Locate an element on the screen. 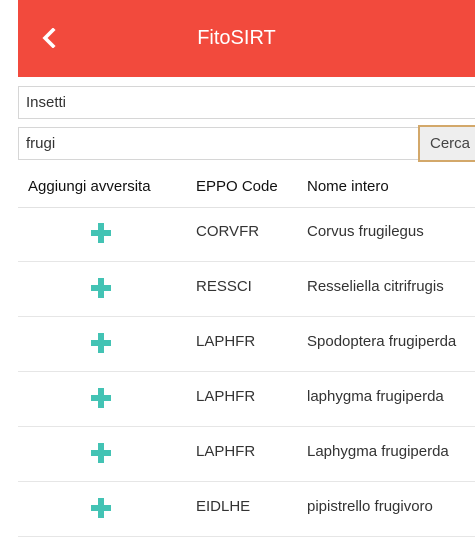 This screenshot has width=475, height=554. table-row: RESSCI Resseliella citrifrugis is located at coordinates (246, 289).